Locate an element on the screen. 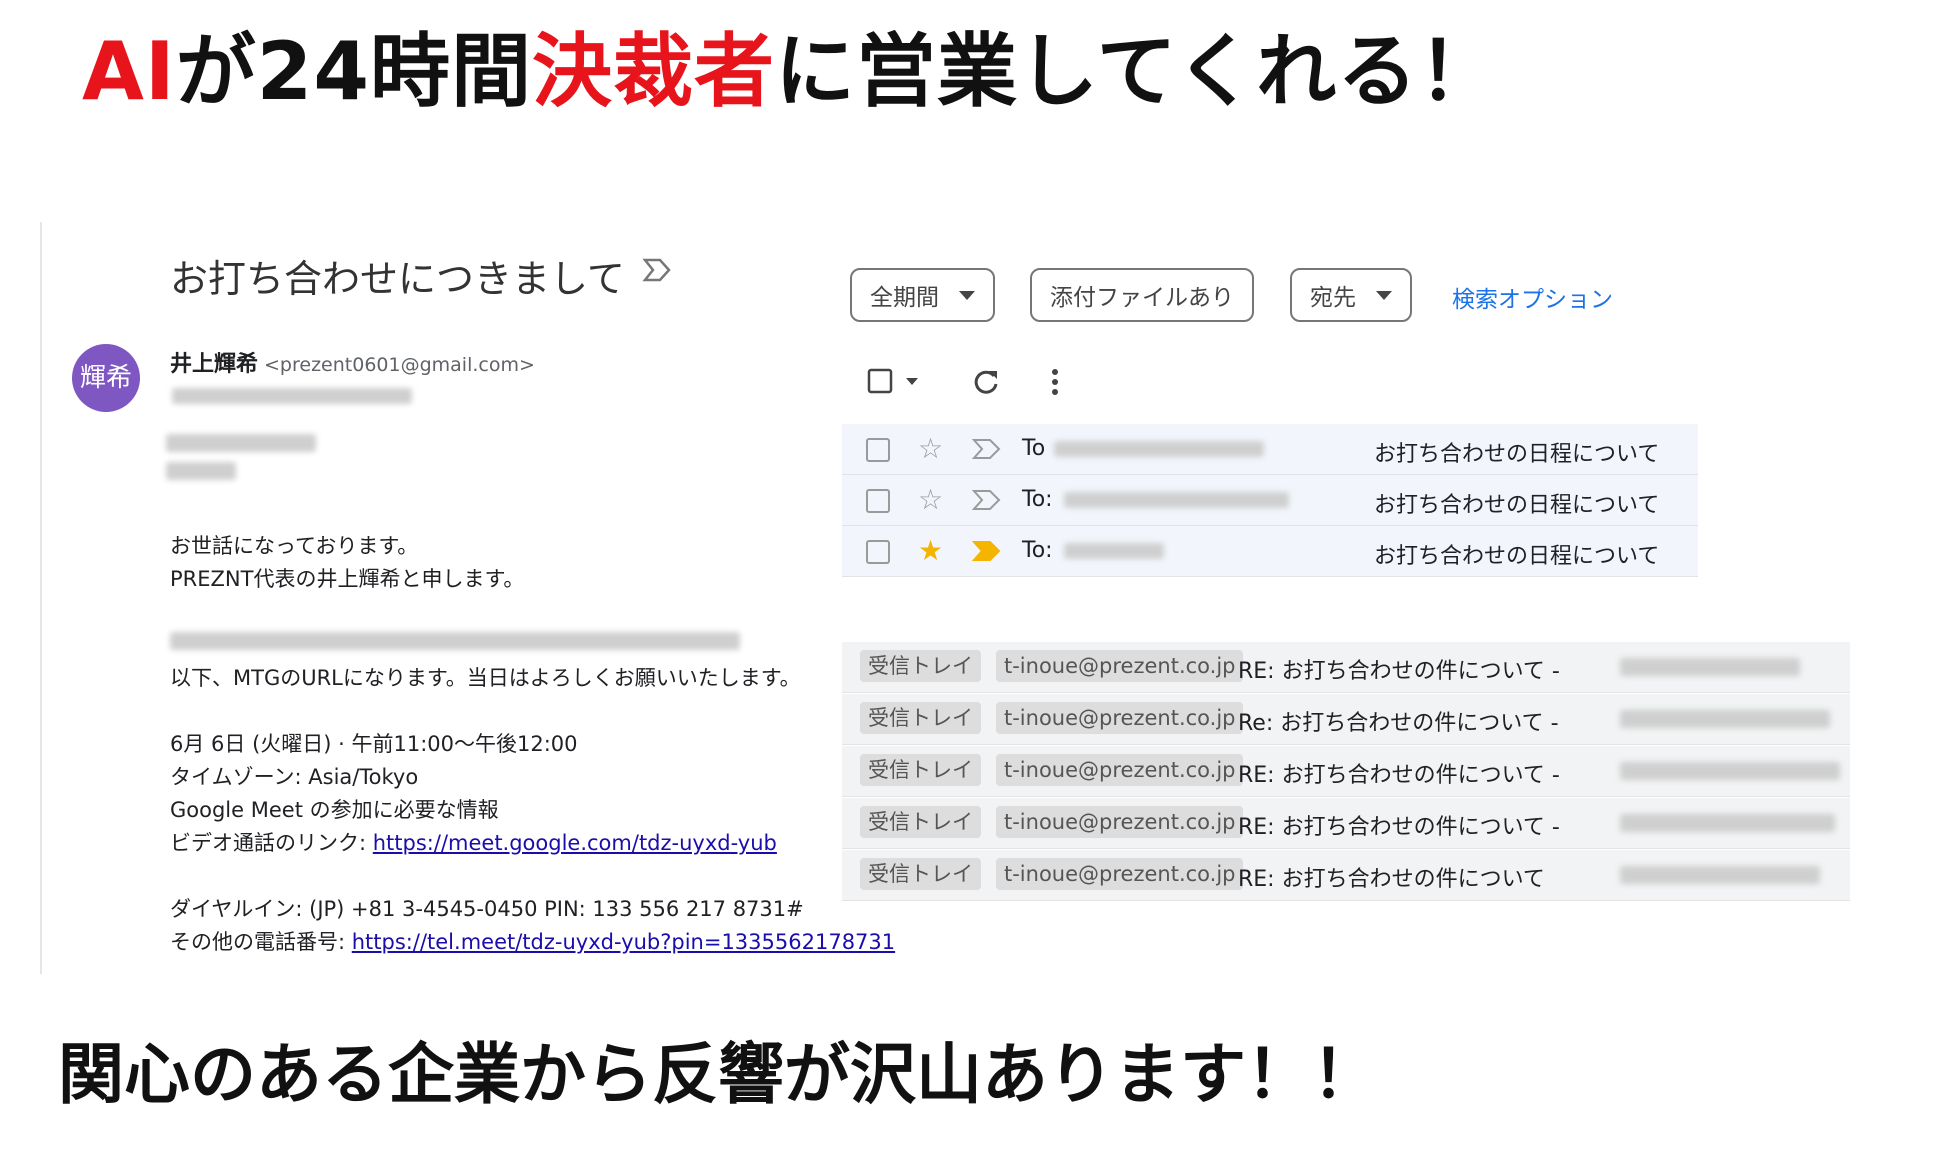  filter-period-label: 全期間 is located at coordinates (904, 298).